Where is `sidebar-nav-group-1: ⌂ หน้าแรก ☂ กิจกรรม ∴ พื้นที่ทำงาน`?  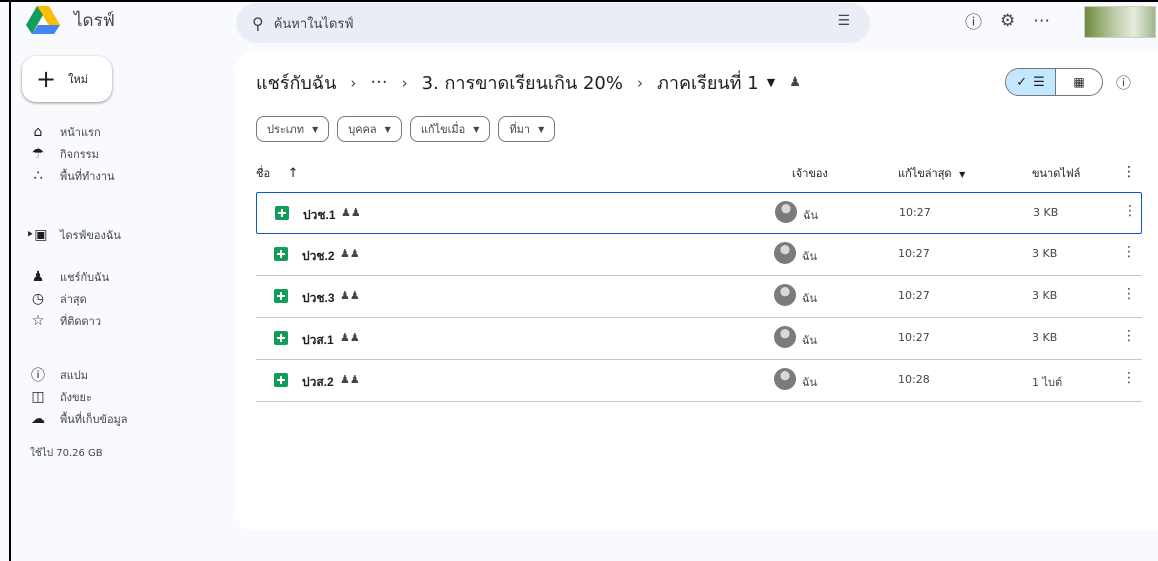
sidebar-nav-group-1: ⌂ หน้าแรก ☂ กิจกรรม ∴ พื้นที่ทำงาน is located at coordinates (72, 154).